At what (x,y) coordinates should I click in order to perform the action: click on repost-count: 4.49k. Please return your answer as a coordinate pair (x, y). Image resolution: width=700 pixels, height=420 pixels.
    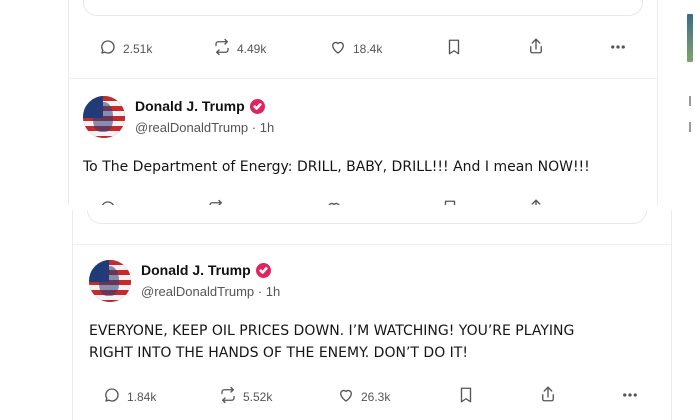
    Looking at the image, I should click on (252, 48).